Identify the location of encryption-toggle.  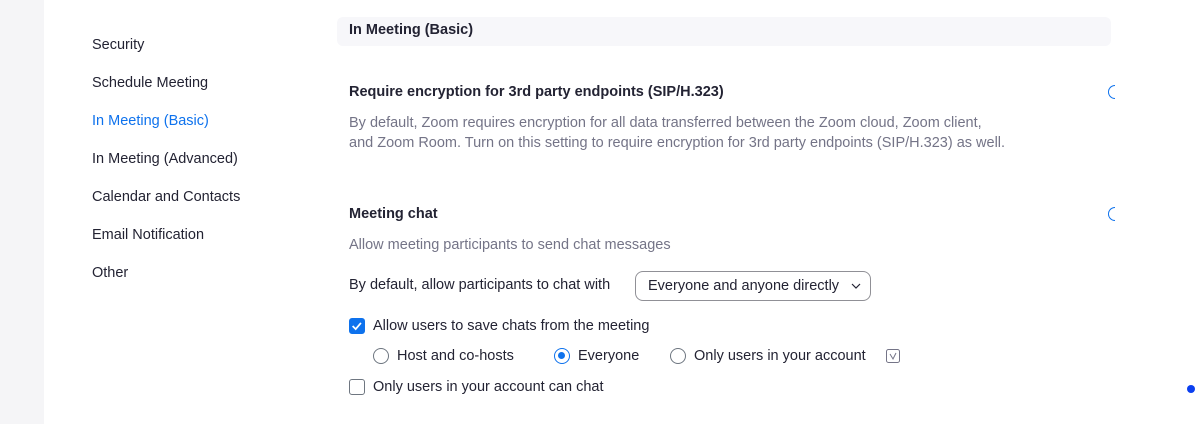
(1111, 92).